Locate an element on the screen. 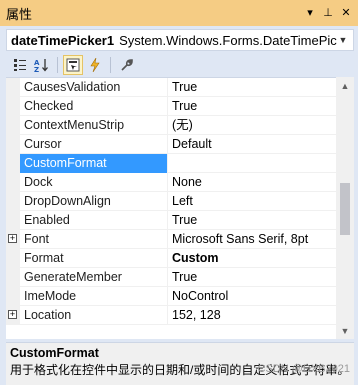 The image size is (358, 385). chevron-down-icon: ▼ is located at coordinates (343, 40).